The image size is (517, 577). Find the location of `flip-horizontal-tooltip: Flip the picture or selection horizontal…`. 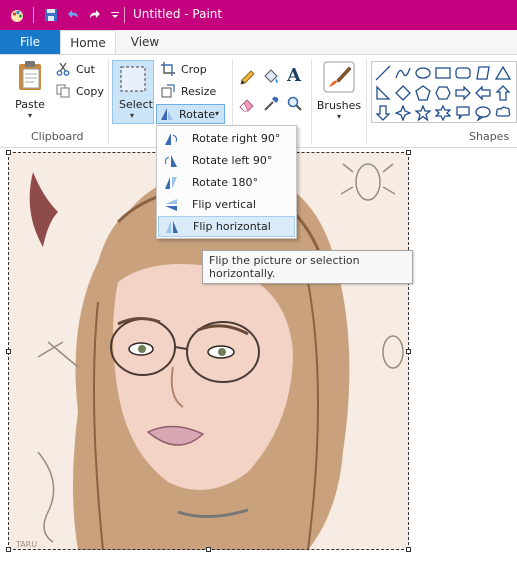

flip-horizontal-tooltip: Flip the picture or selection horizontal… is located at coordinates (307, 267).